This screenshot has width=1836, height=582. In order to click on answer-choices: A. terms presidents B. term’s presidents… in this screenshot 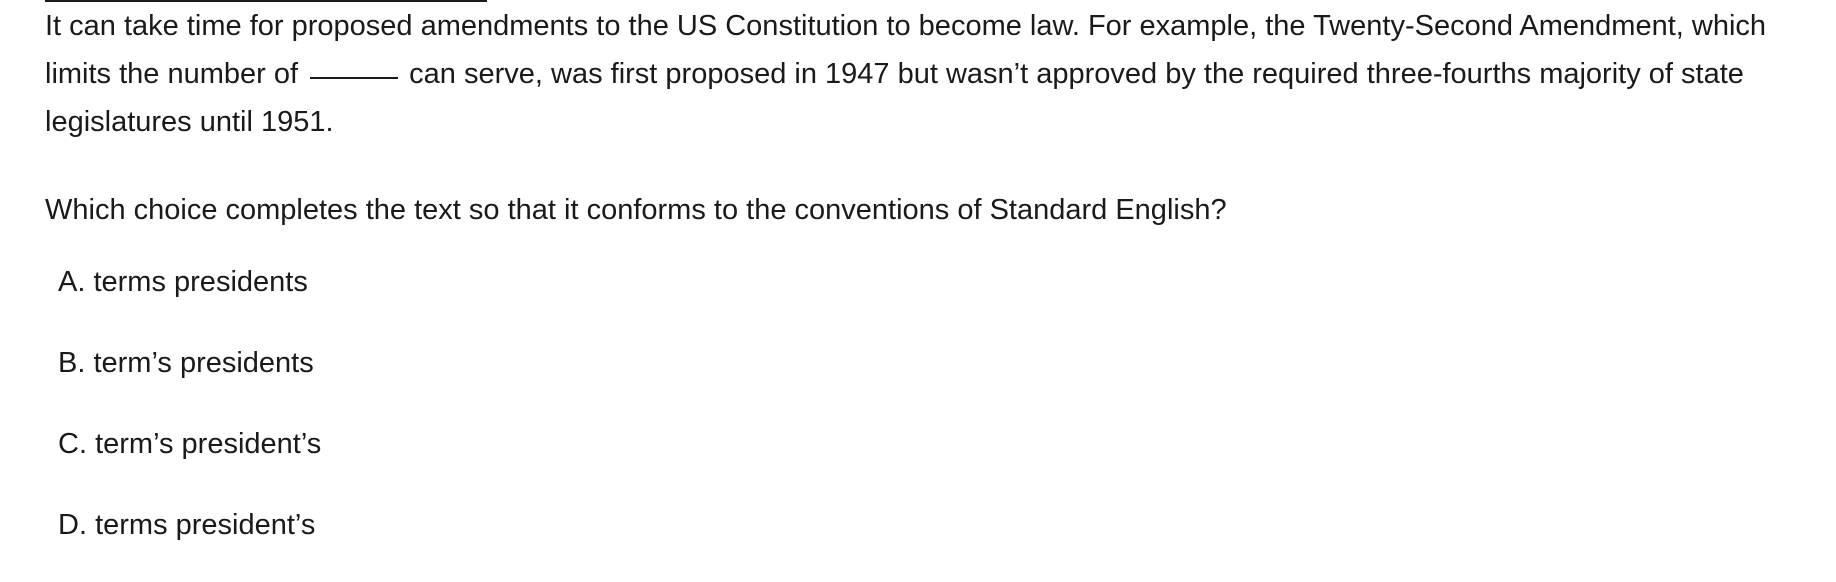, I will do `click(189, 420)`.